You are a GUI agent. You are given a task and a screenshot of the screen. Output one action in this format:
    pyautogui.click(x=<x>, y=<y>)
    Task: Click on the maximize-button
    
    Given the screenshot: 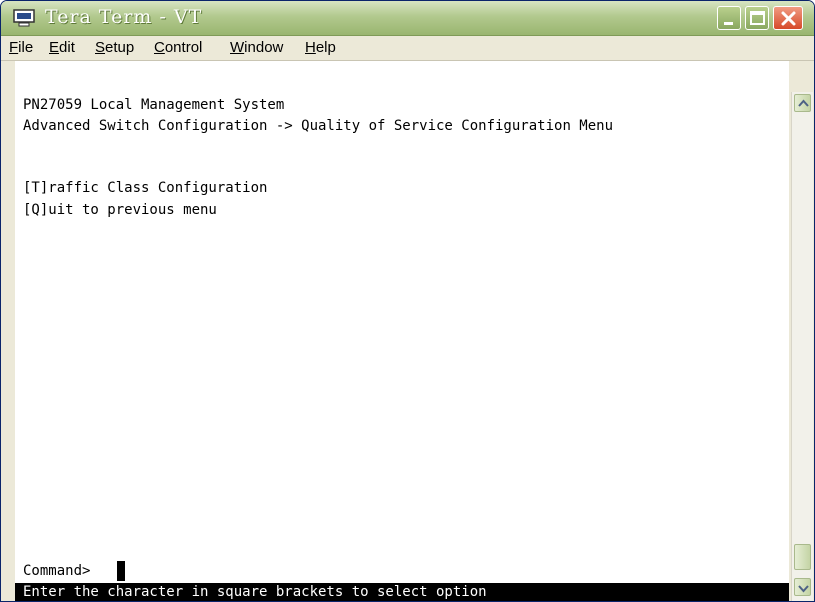 What is the action you would take?
    pyautogui.click(x=757, y=18)
    